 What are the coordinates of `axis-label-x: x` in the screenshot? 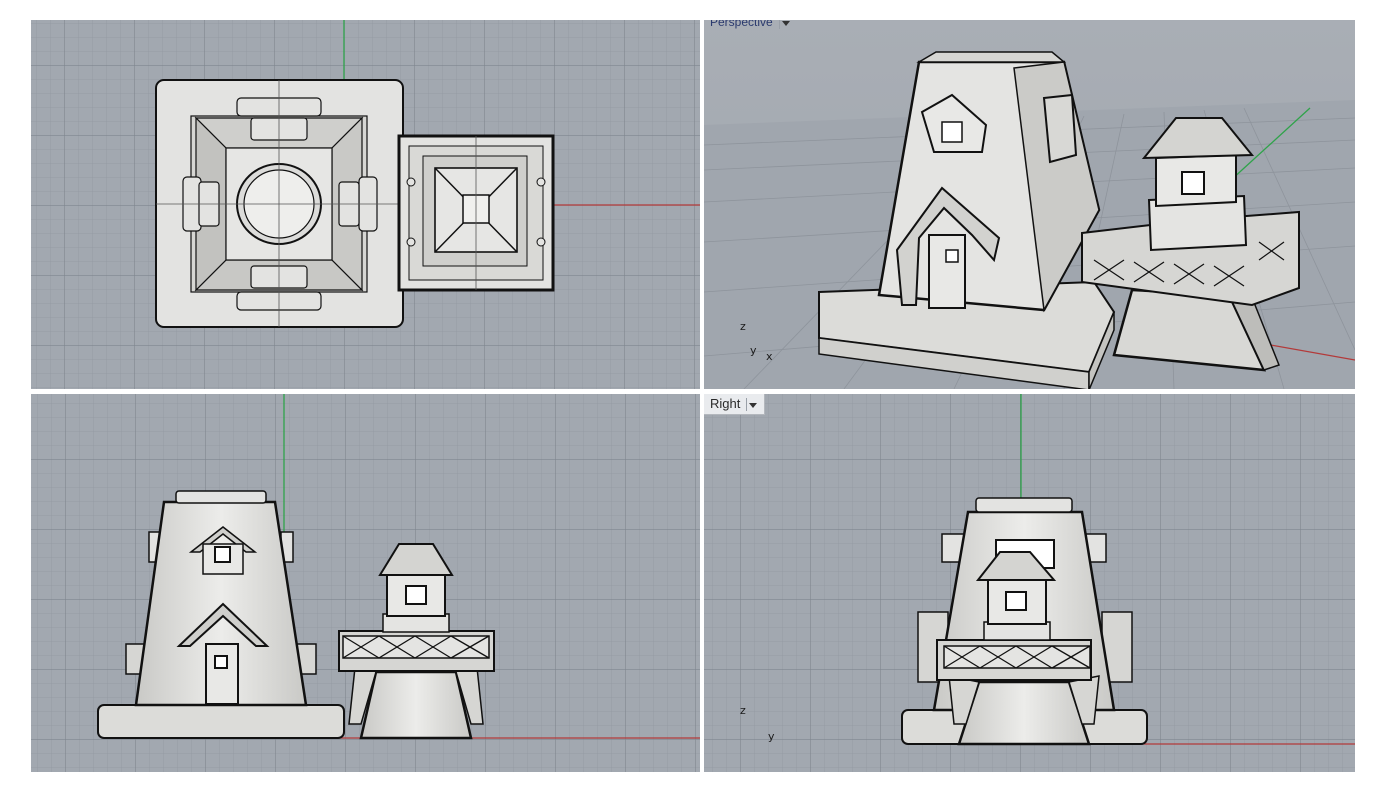 It's located at (769, 356).